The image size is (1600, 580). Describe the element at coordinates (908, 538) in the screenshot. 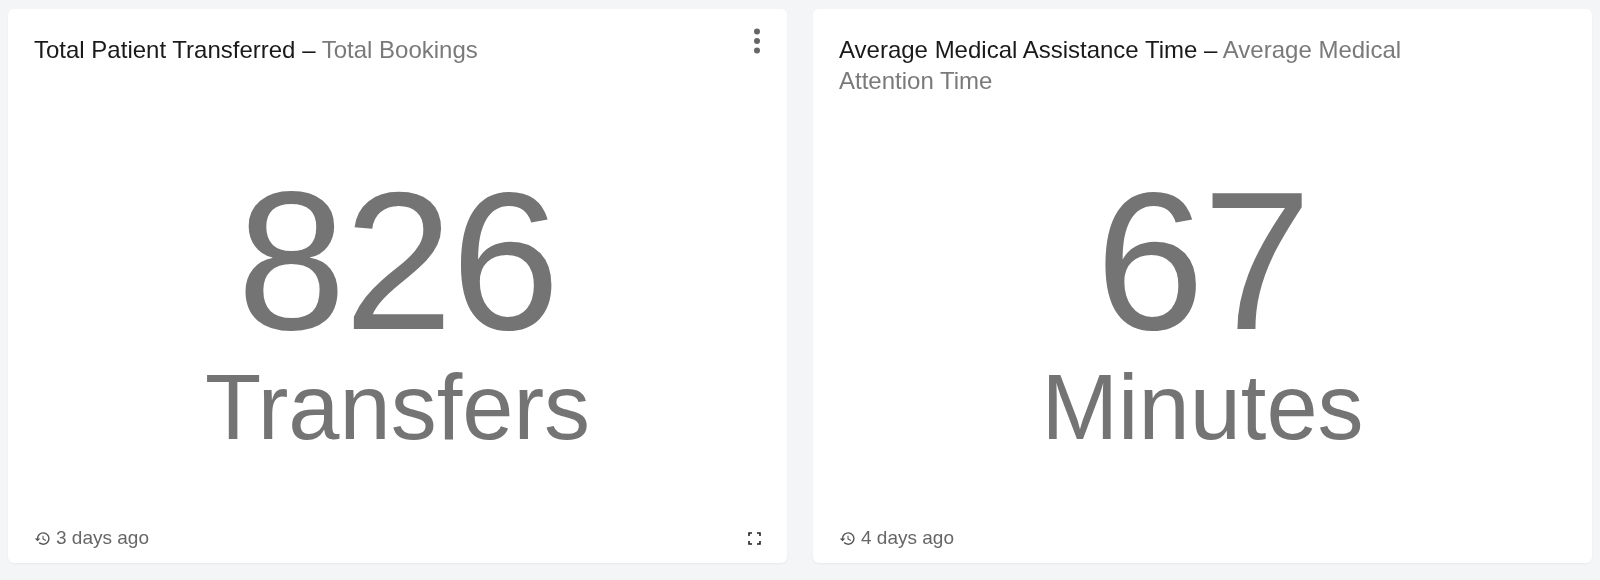

I see `updated-time: 4 days ago` at that location.